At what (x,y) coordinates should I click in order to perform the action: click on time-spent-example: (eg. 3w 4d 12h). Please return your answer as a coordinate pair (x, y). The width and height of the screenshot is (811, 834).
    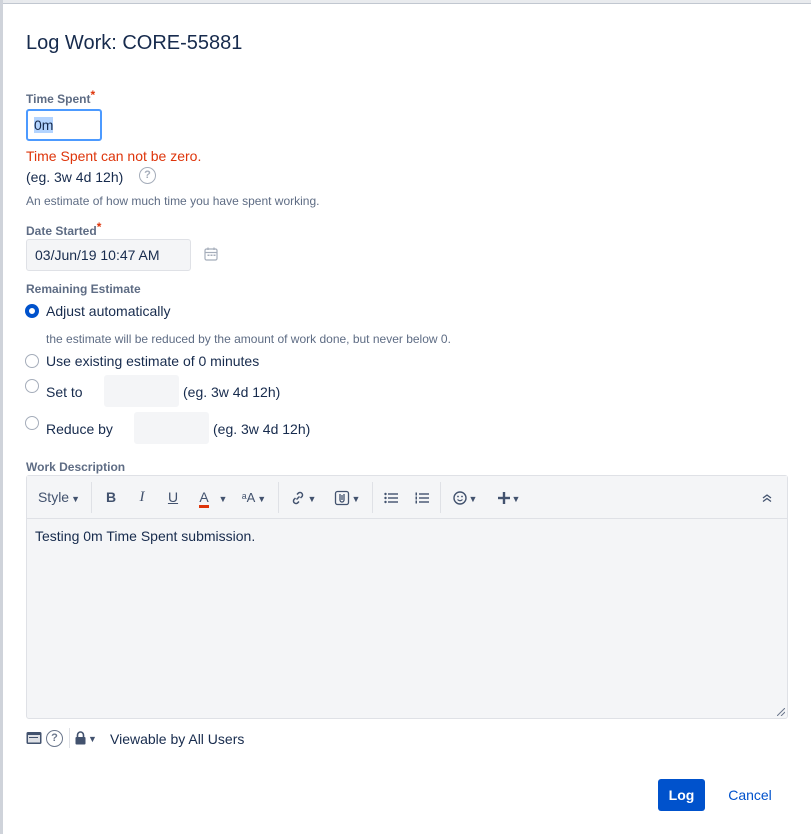
    Looking at the image, I should click on (75, 177).